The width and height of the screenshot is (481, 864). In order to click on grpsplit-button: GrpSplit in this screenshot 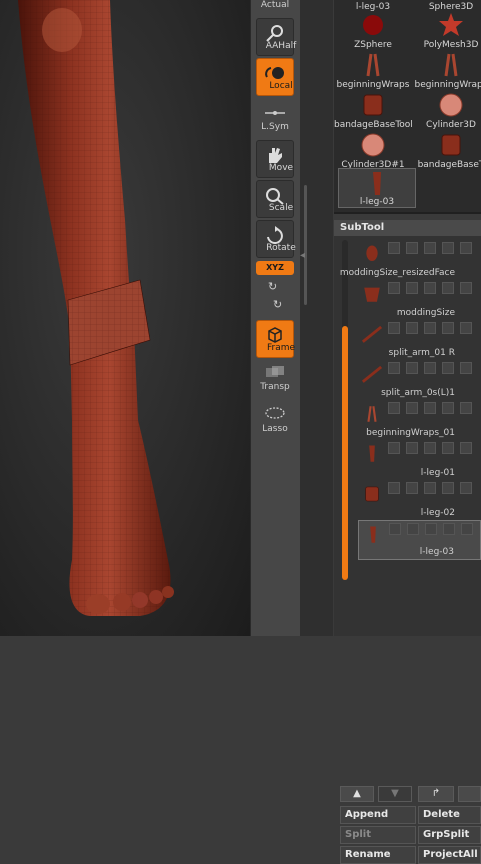, I will do `click(449, 835)`.